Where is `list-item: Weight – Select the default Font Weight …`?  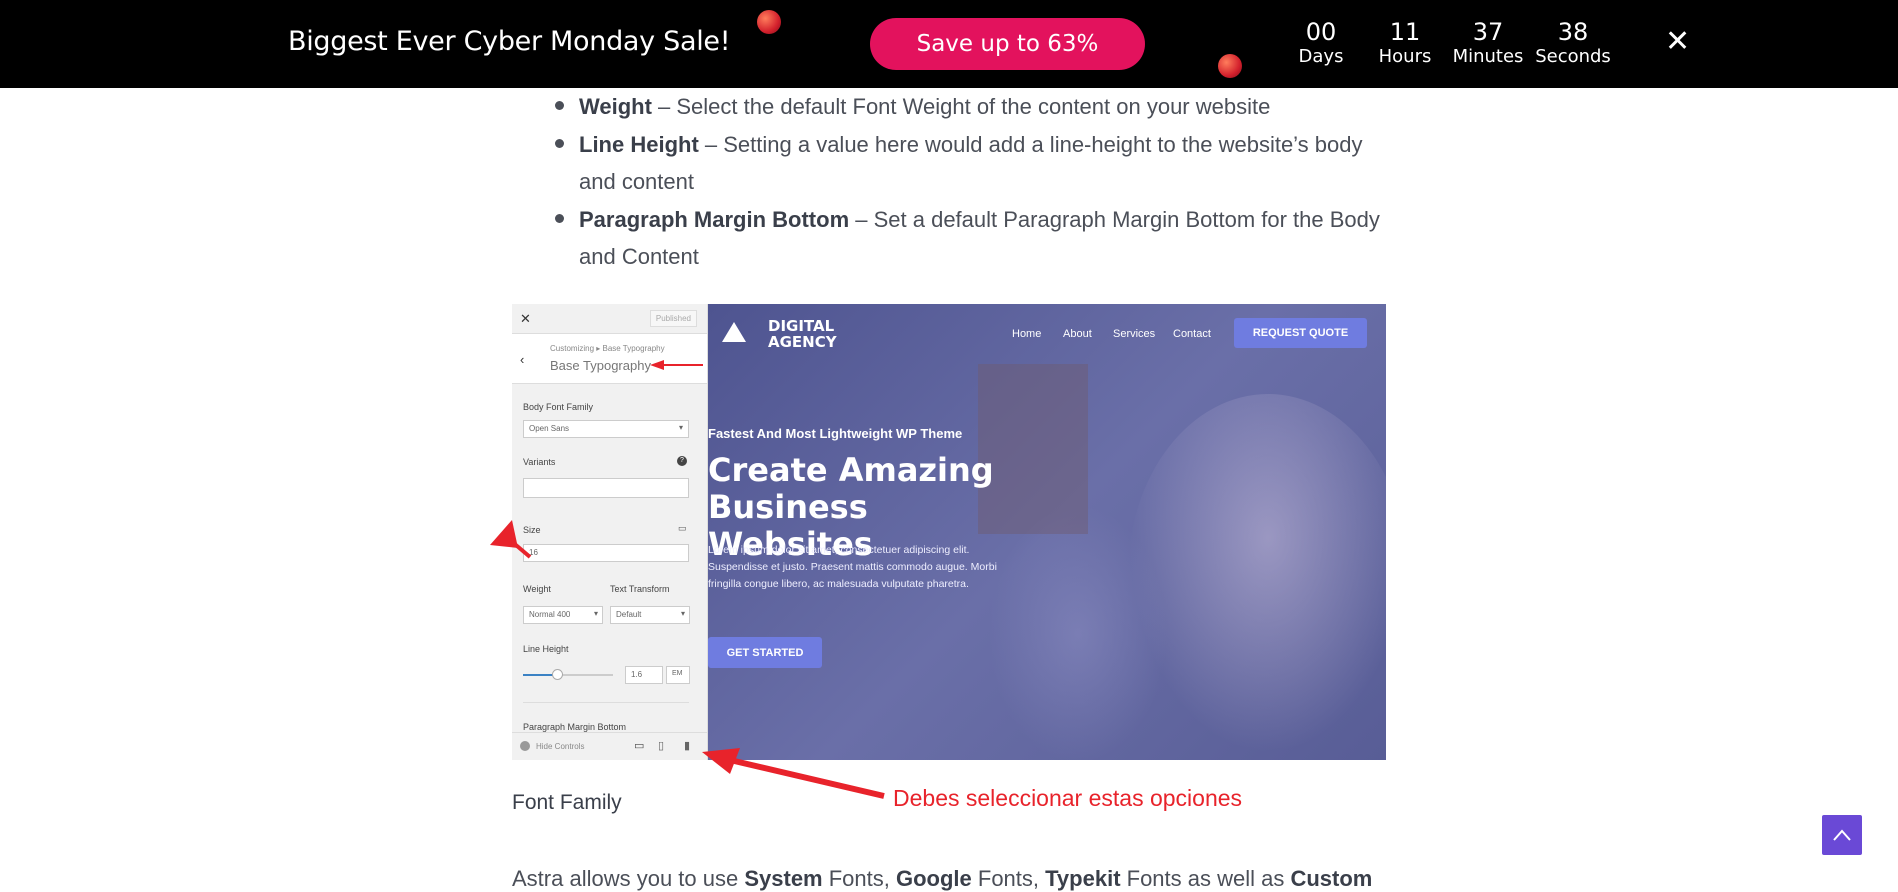
list-item: Weight – Select the default Font Weight … is located at coordinates (970, 106).